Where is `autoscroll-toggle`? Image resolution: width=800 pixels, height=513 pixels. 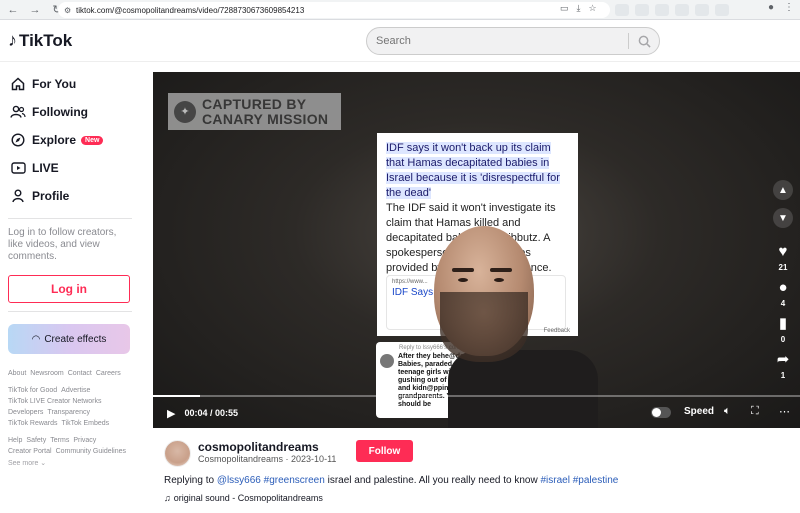 autoscroll-toggle is located at coordinates (661, 412).